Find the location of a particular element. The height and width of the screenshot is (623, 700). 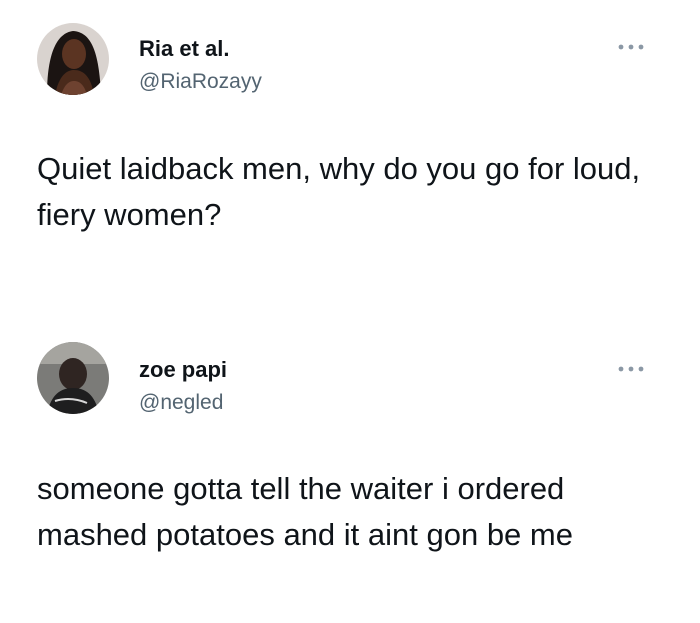

display-name: Ria et al. is located at coordinates (184, 49).